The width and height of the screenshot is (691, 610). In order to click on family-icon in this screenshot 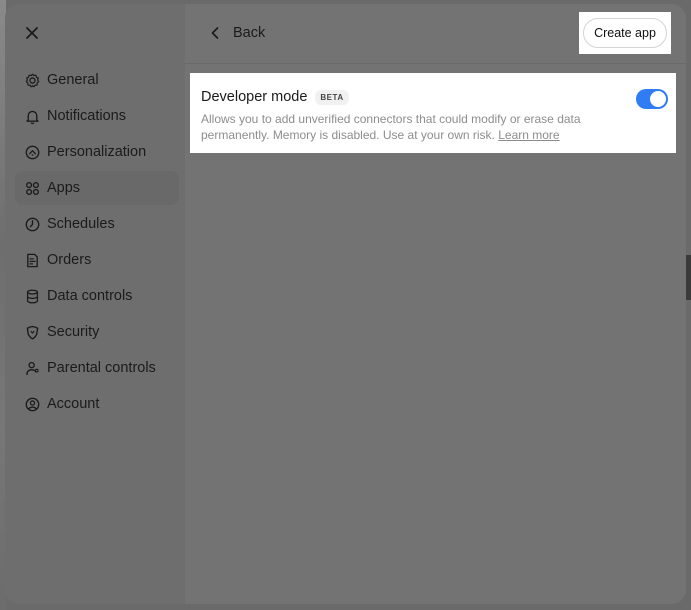, I will do `click(32, 368)`.